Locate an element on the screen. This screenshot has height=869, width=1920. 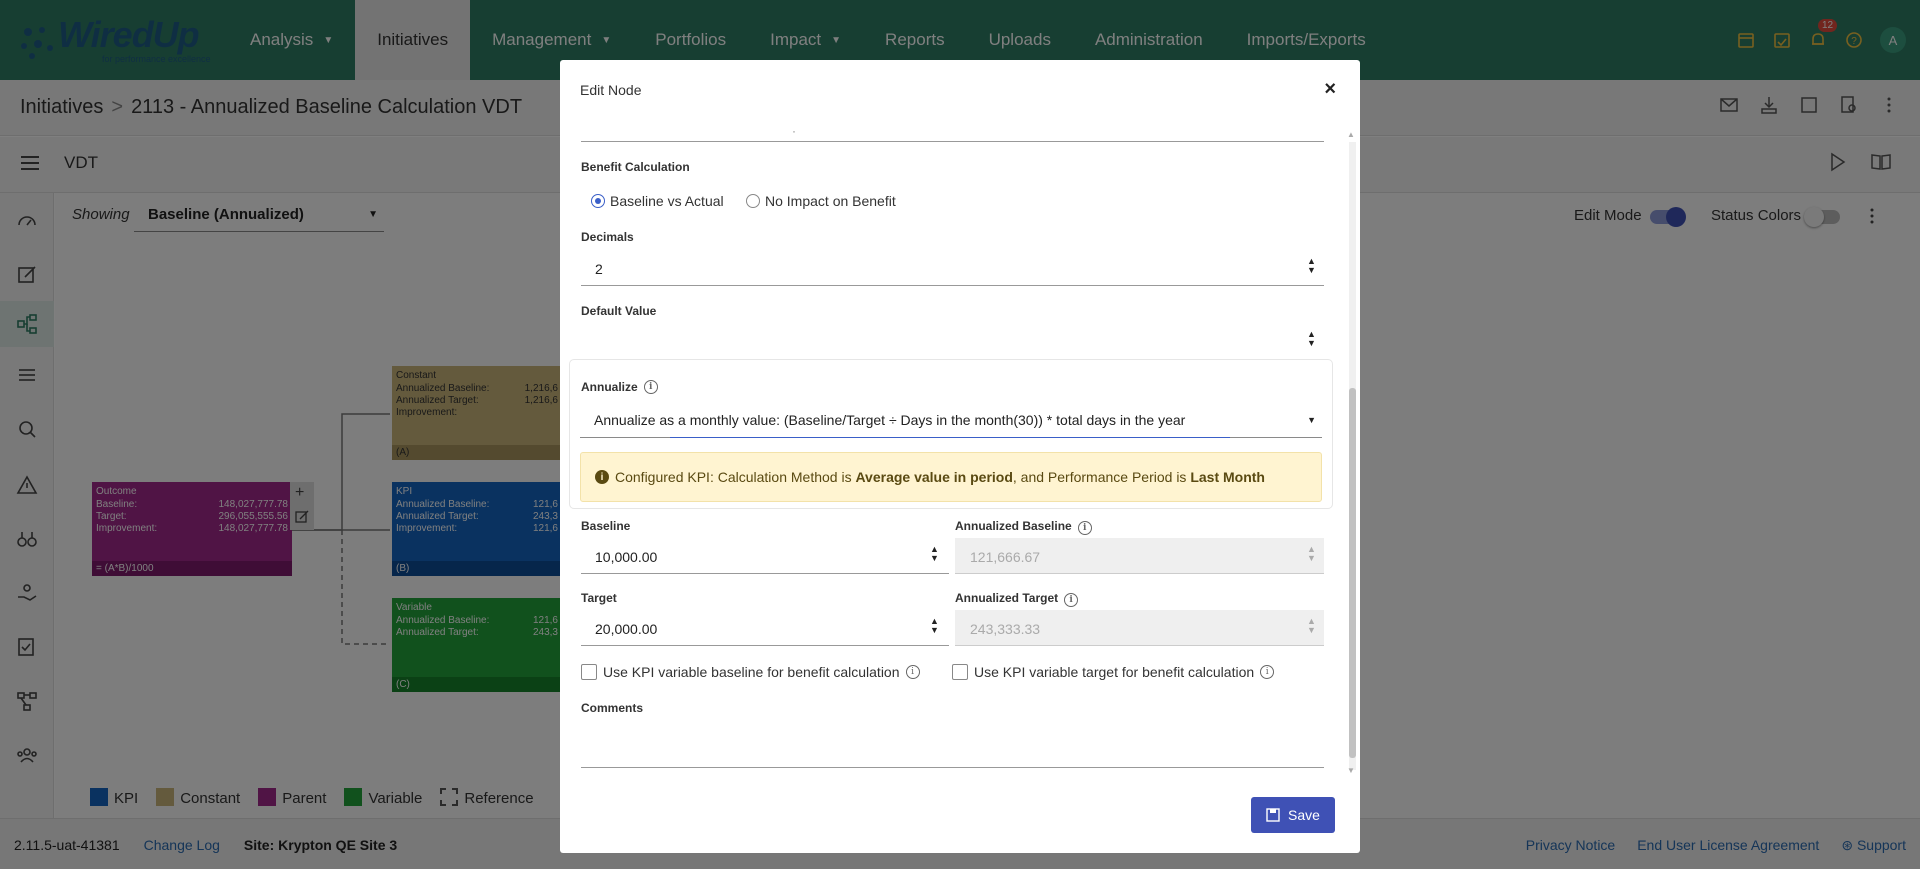
annualized-target-value: 243,333.33 is located at coordinates (1005, 629).